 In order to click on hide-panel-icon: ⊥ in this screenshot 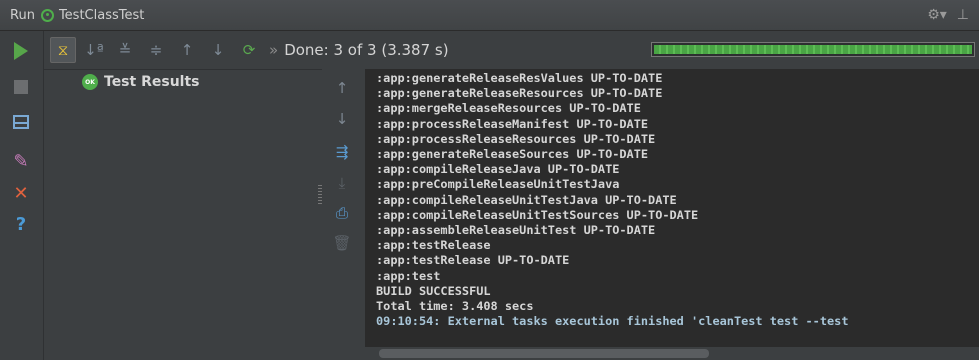, I will do `click(963, 15)`.